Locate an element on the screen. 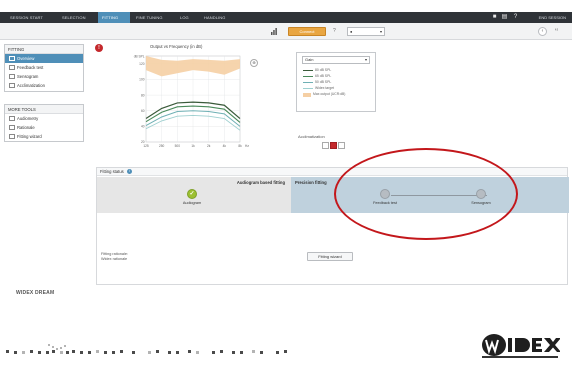 The image size is (572, 368). sidebar-item-audiometry: Audiometry is located at coordinates (44, 118).